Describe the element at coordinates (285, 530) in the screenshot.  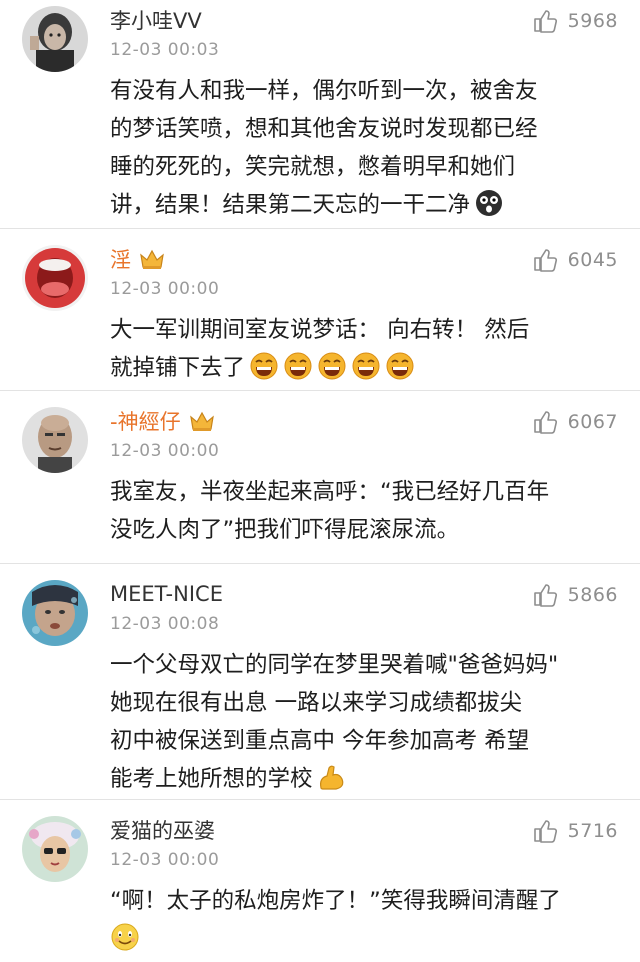
I see `comment-line: 没吃人肉了”把我们吓得屁滚尿流。` at that location.